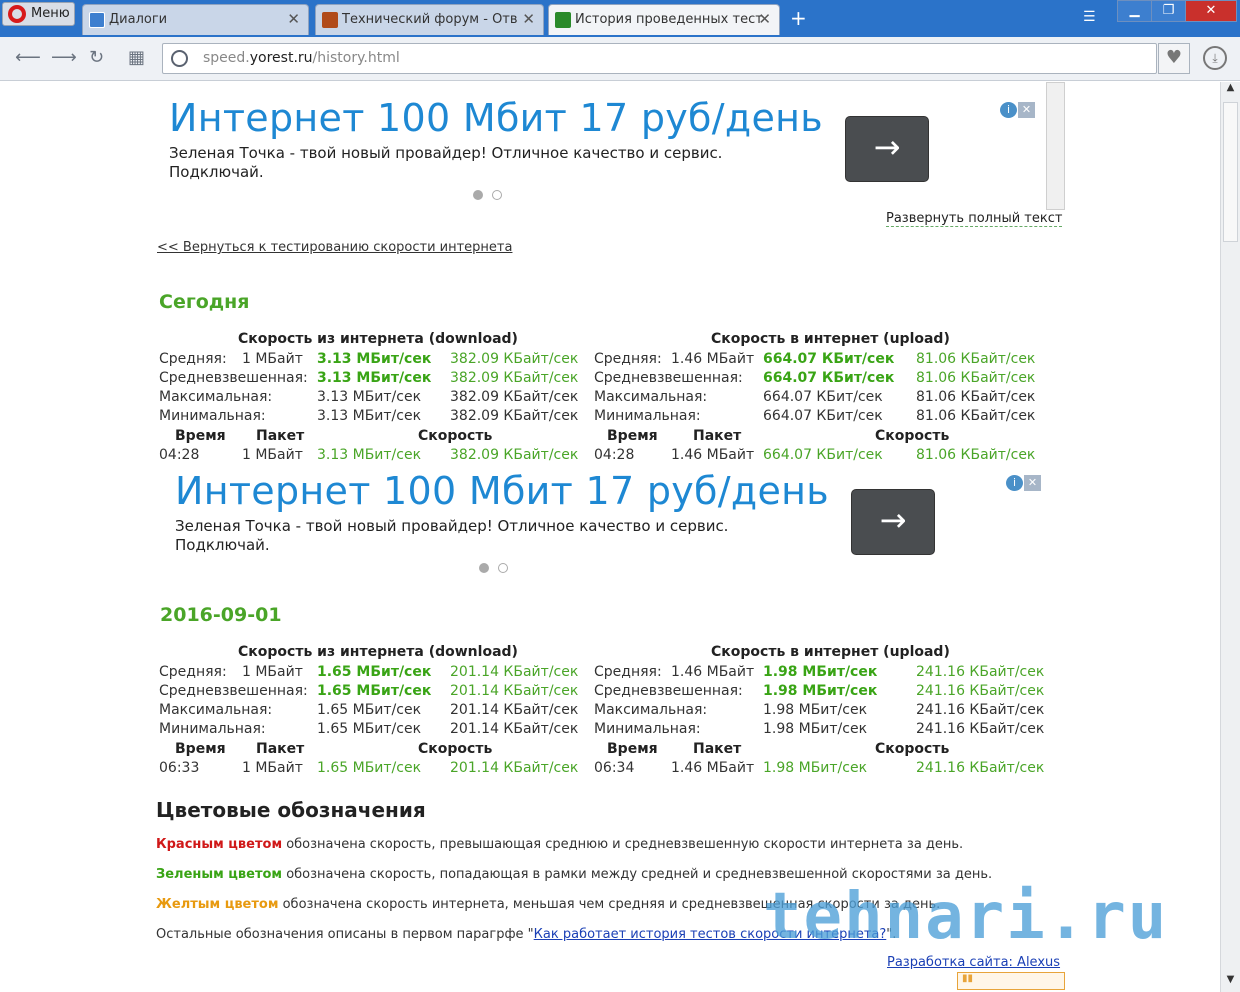  What do you see at coordinates (369, 416) in the screenshot?
I see `min-mbit: 3.13 МБит/сек` at bounding box center [369, 416].